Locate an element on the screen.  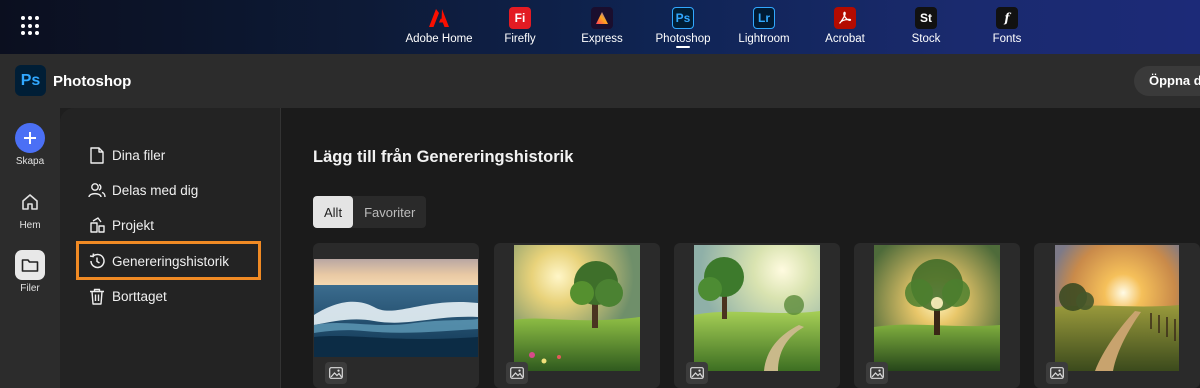
meadow-thumbnail is located at coordinates (577, 308).